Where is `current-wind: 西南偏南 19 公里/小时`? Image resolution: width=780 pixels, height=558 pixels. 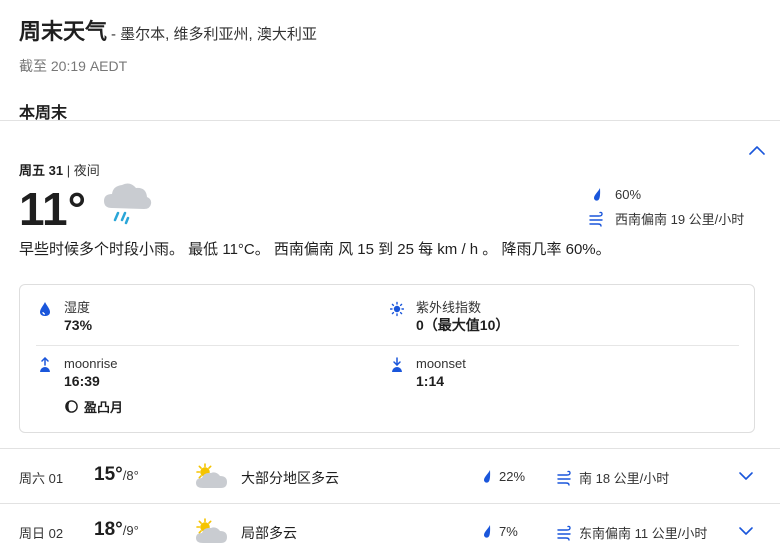
current-wind: 西南偏南 19 公里/小时 is located at coordinates (666, 218).